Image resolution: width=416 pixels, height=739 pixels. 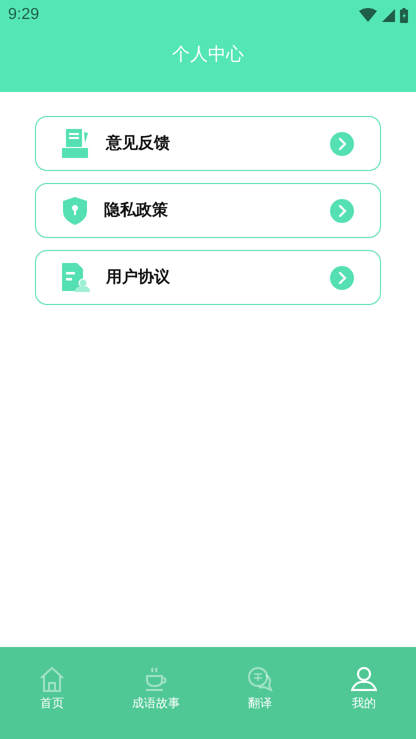 I want to click on tab: 首页, so click(x=52, y=689).